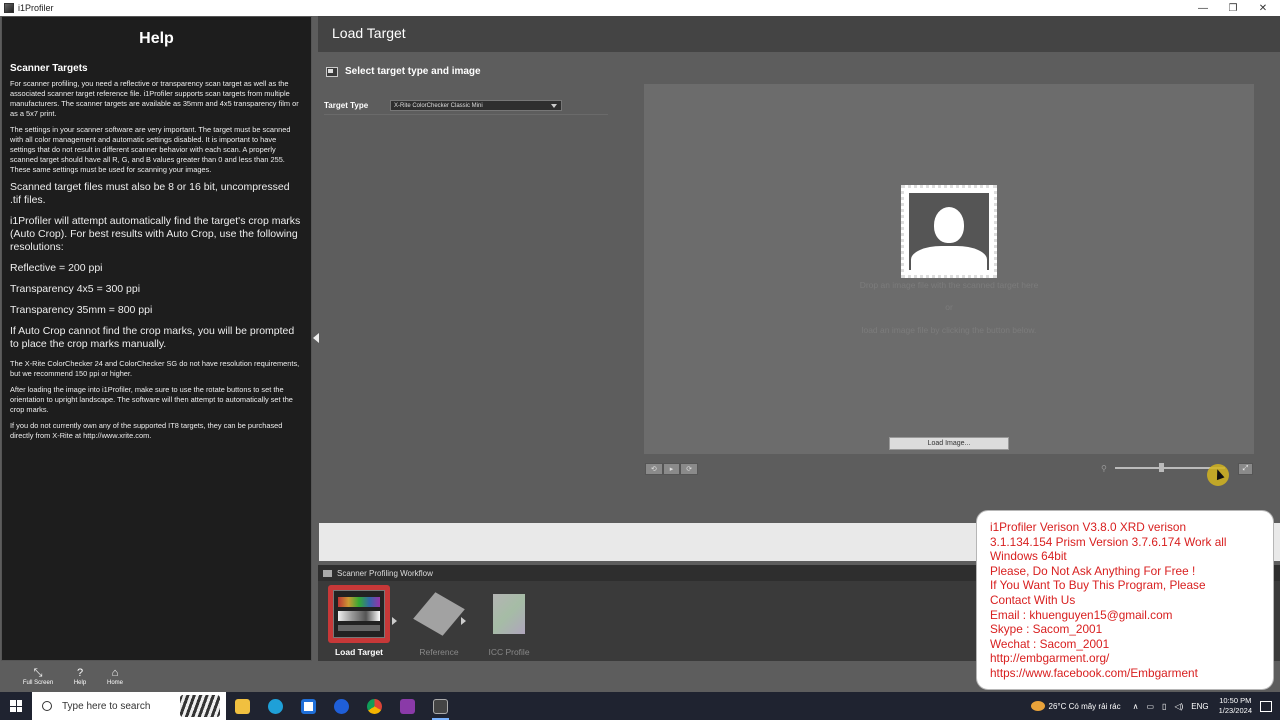  Describe the element at coordinates (1235, 710) in the screenshot. I see `clock-date: 1/23/2024` at that location.